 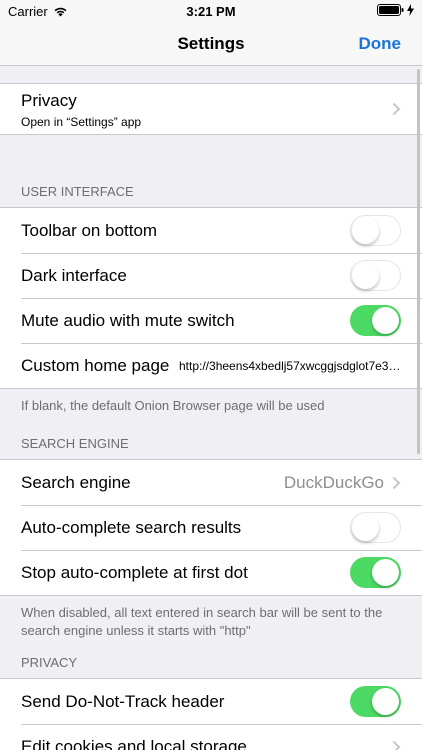 I want to click on toolbar-on-bottom-toggle, so click(x=375, y=230).